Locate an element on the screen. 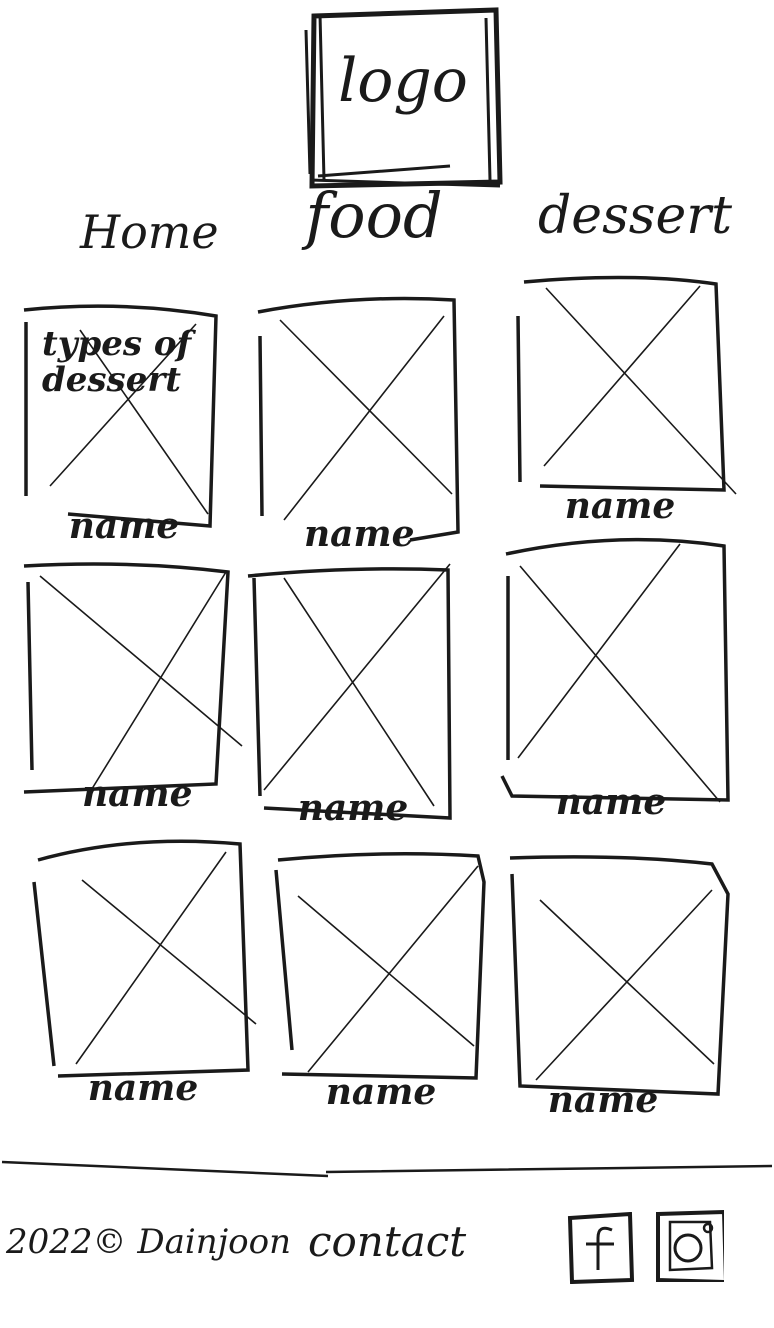  dessert-tile-7: name is located at coordinates (144, 973).